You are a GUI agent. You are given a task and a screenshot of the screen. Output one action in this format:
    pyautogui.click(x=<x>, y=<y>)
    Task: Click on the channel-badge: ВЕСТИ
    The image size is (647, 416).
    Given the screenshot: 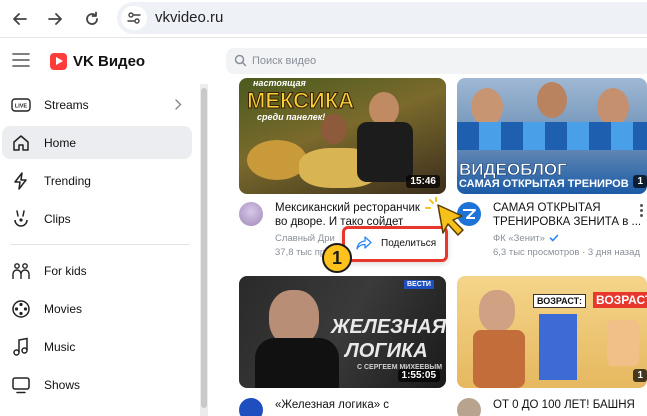 What is the action you would take?
    pyautogui.click(x=419, y=284)
    